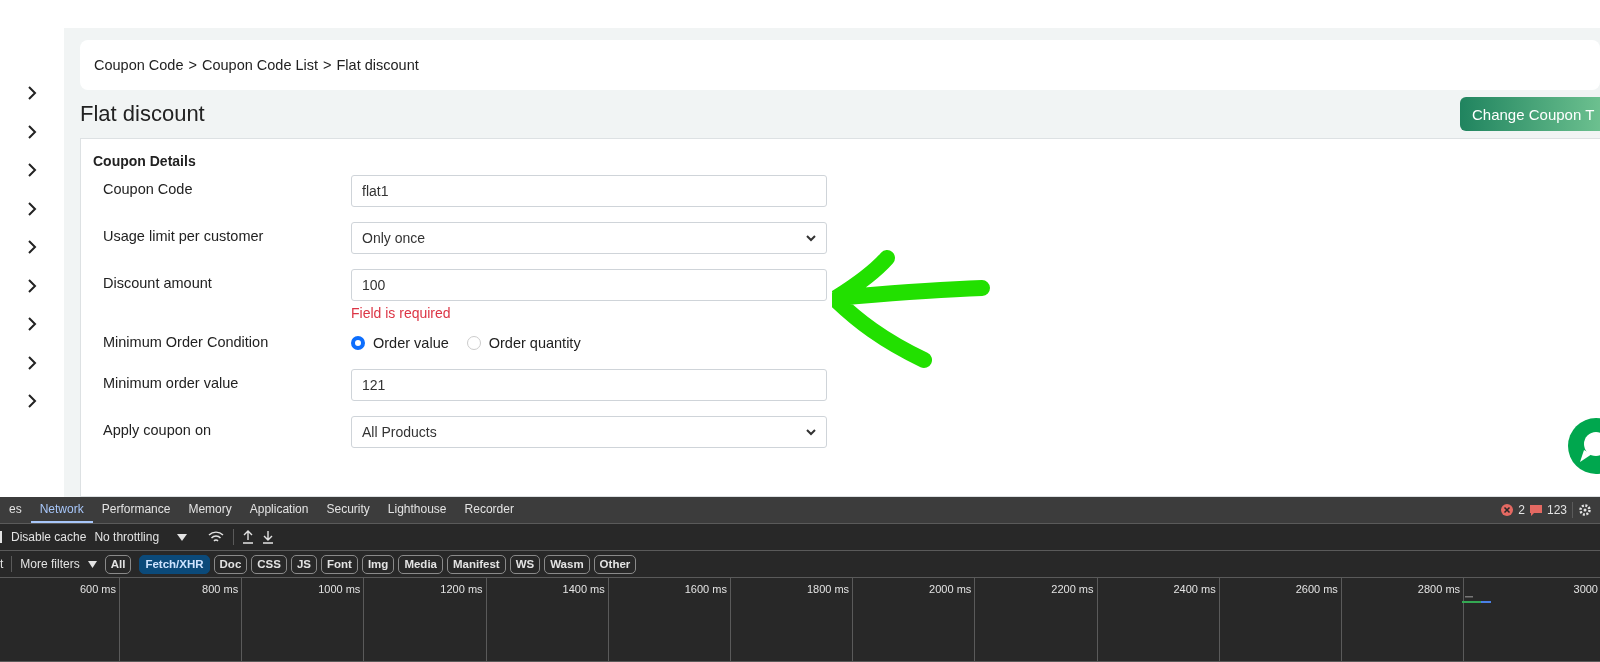 The height and width of the screenshot is (662, 1600). What do you see at coordinates (1, 537) in the screenshot?
I see `checkbox-icon` at bounding box center [1, 537].